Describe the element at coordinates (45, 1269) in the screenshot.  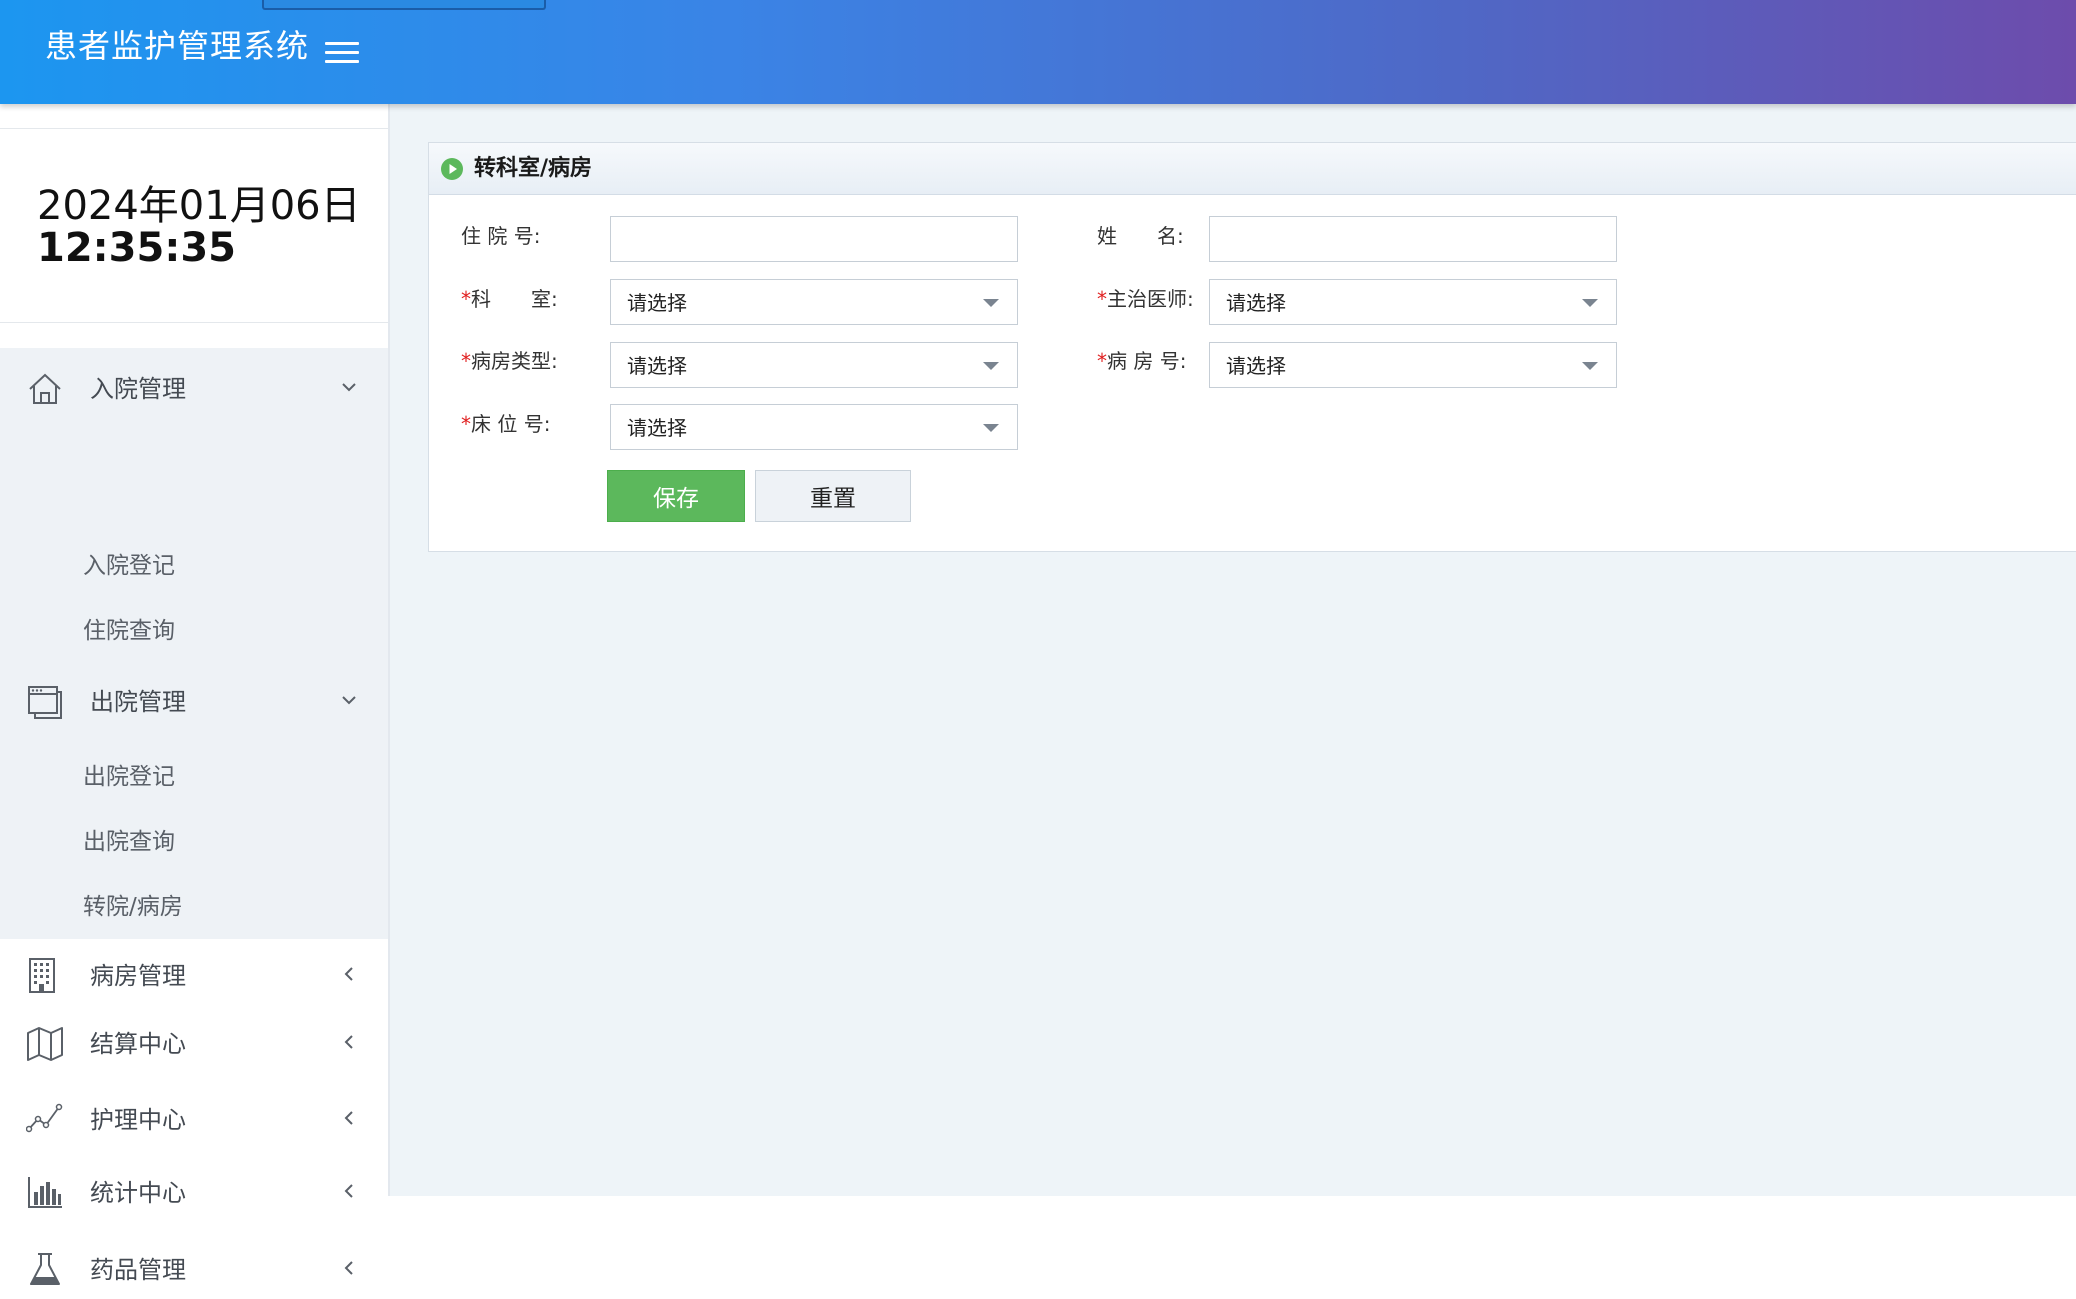
I see `flask-icon` at that location.